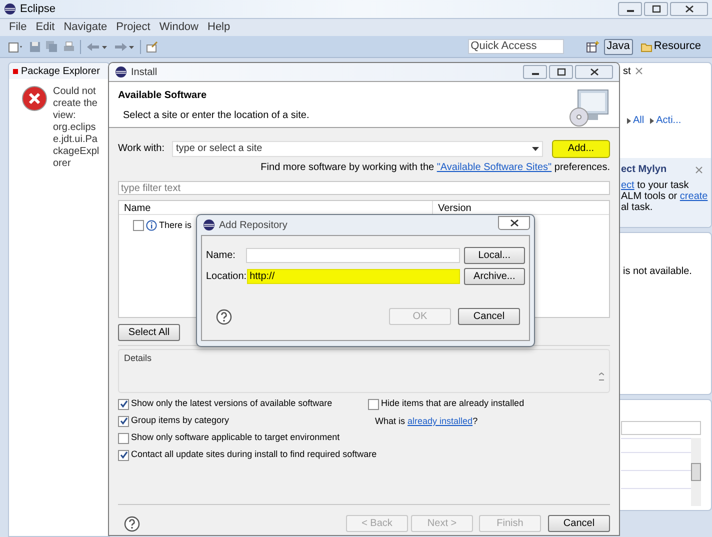 This screenshot has height=537, width=712. Describe the element at coordinates (521, 207) in the screenshot. I see `column-header: Version` at that location.